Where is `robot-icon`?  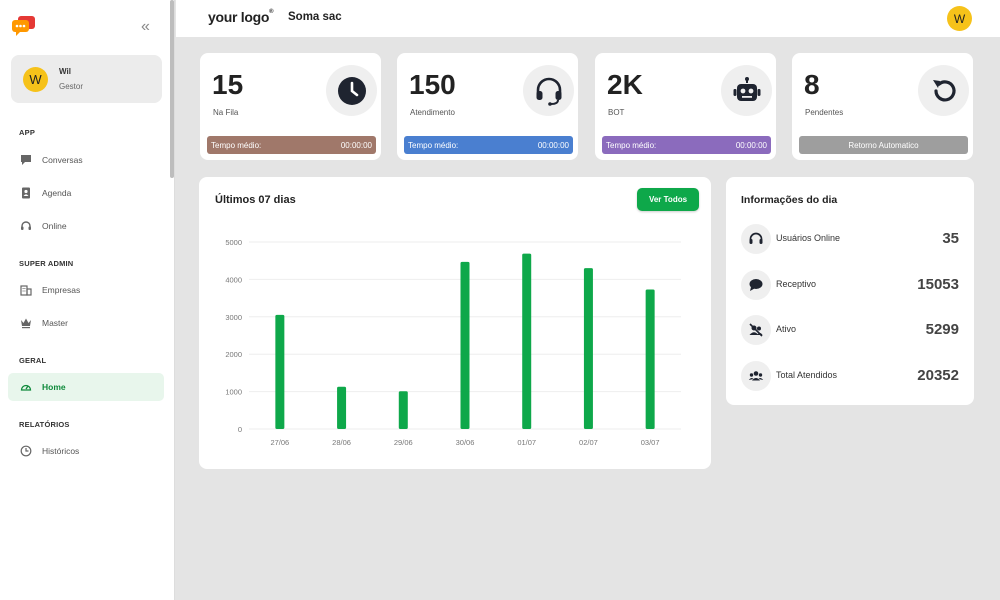 robot-icon is located at coordinates (746, 90).